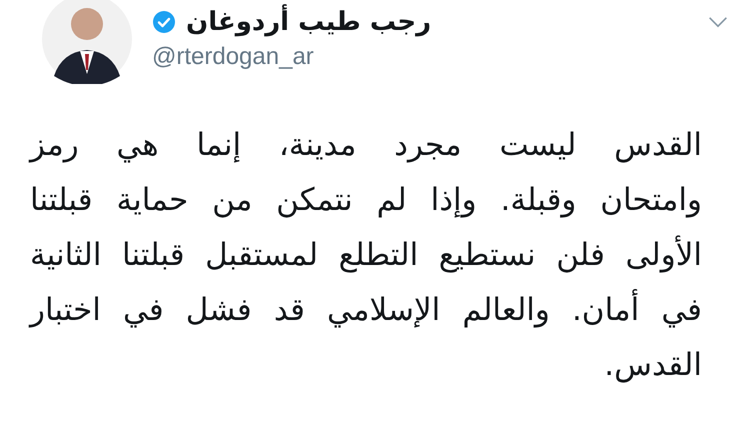 Image resolution: width=750 pixels, height=430 pixels. What do you see at coordinates (430, 57) in the screenshot?
I see `author-handle: @rterdogan_ar` at bounding box center [430, 57].